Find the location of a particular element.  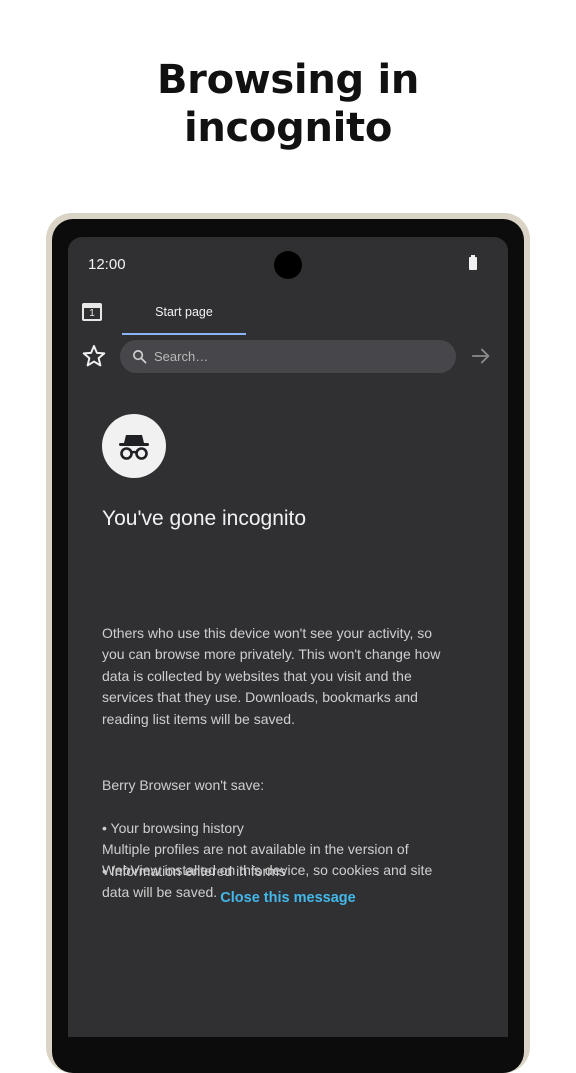

status-bar: 12:00 is located at coordinates (288, 265).